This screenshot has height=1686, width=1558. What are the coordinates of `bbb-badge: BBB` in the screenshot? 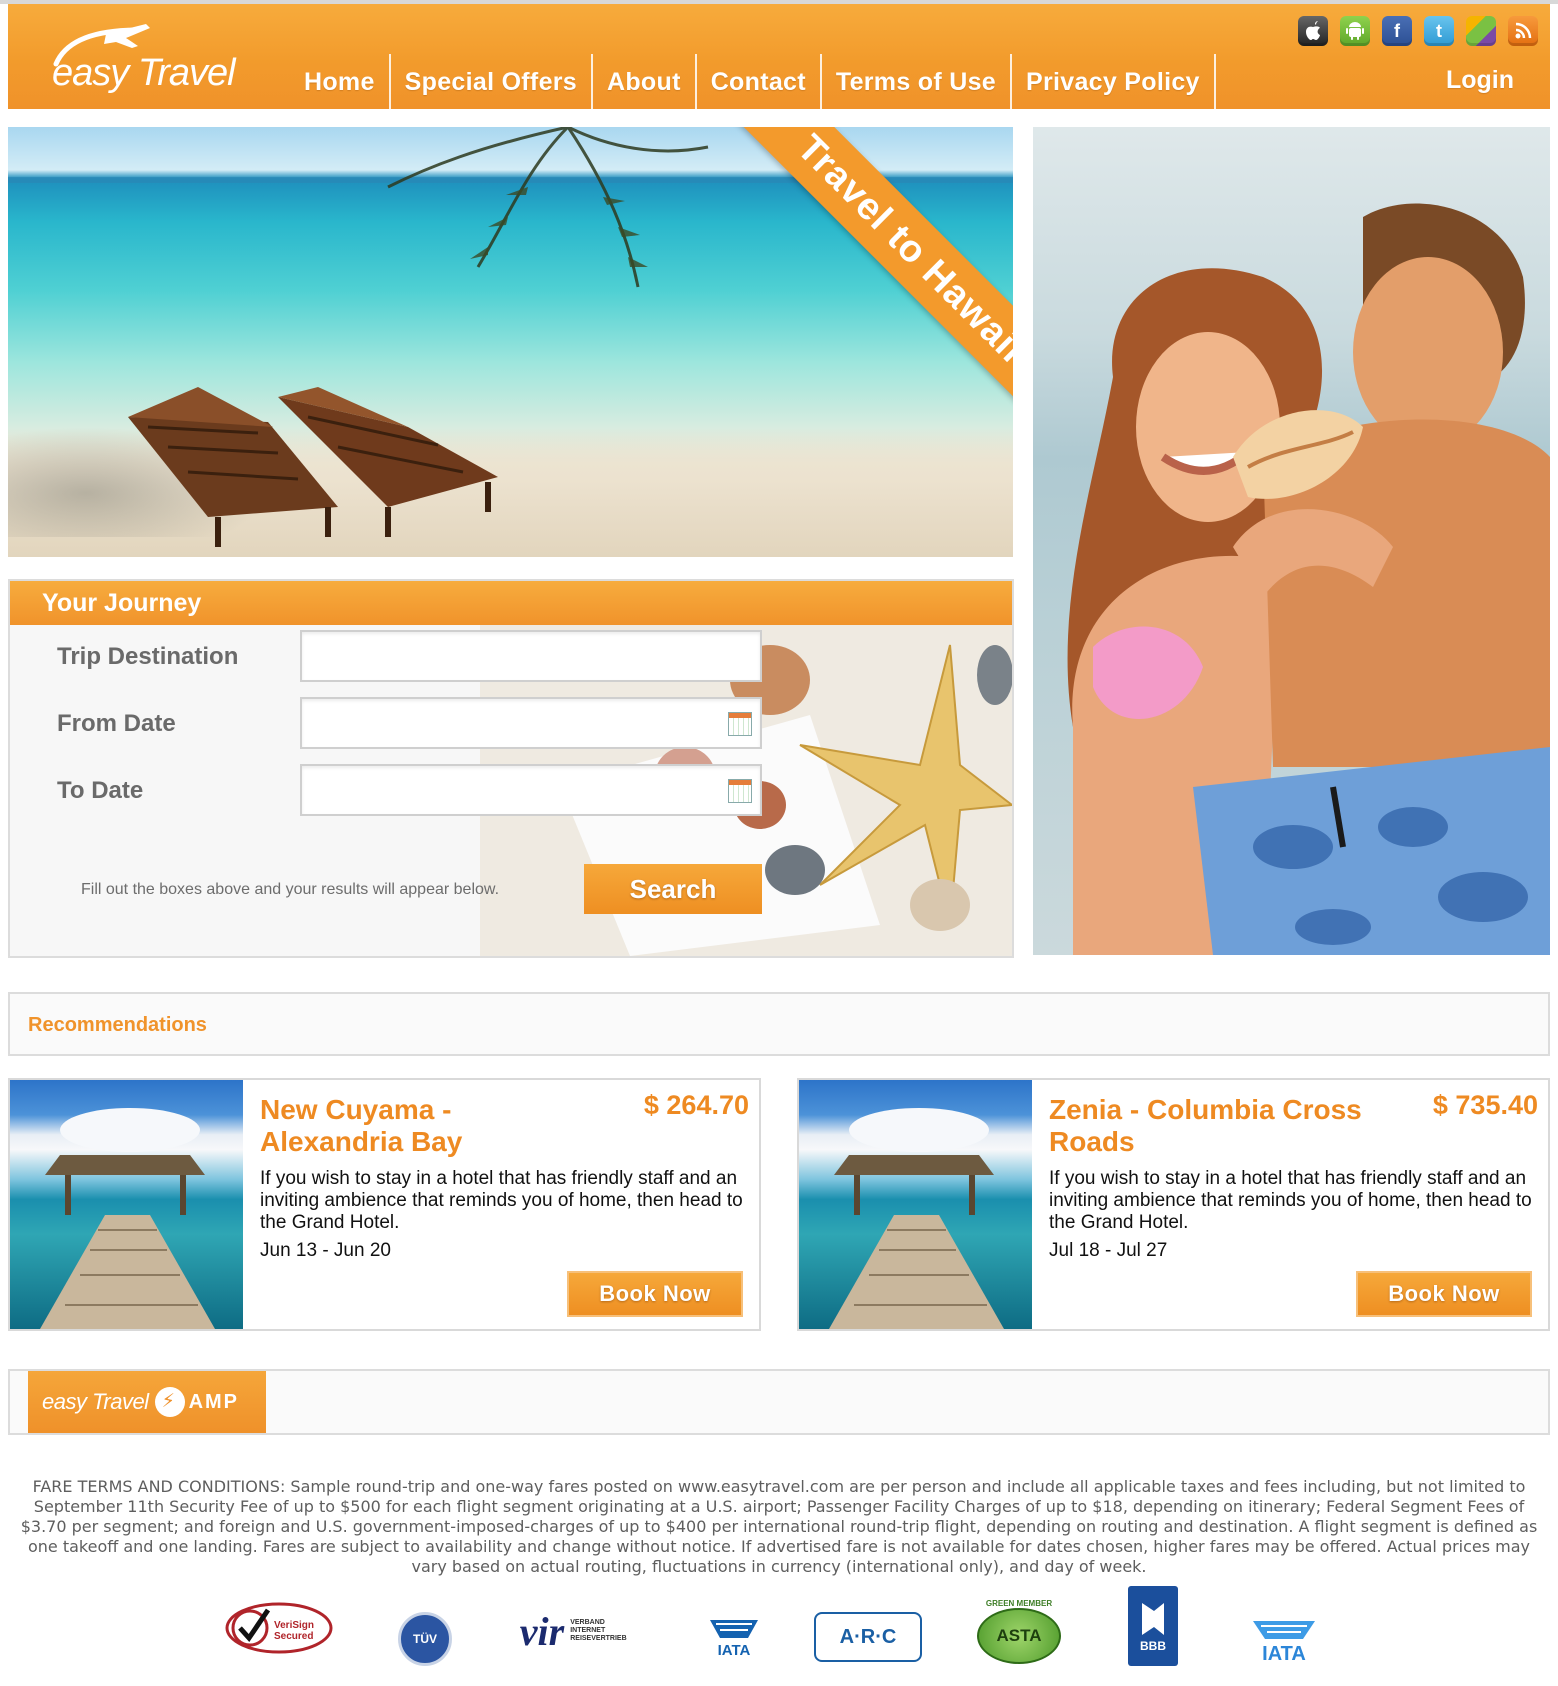 It's located at (1153, 1626).